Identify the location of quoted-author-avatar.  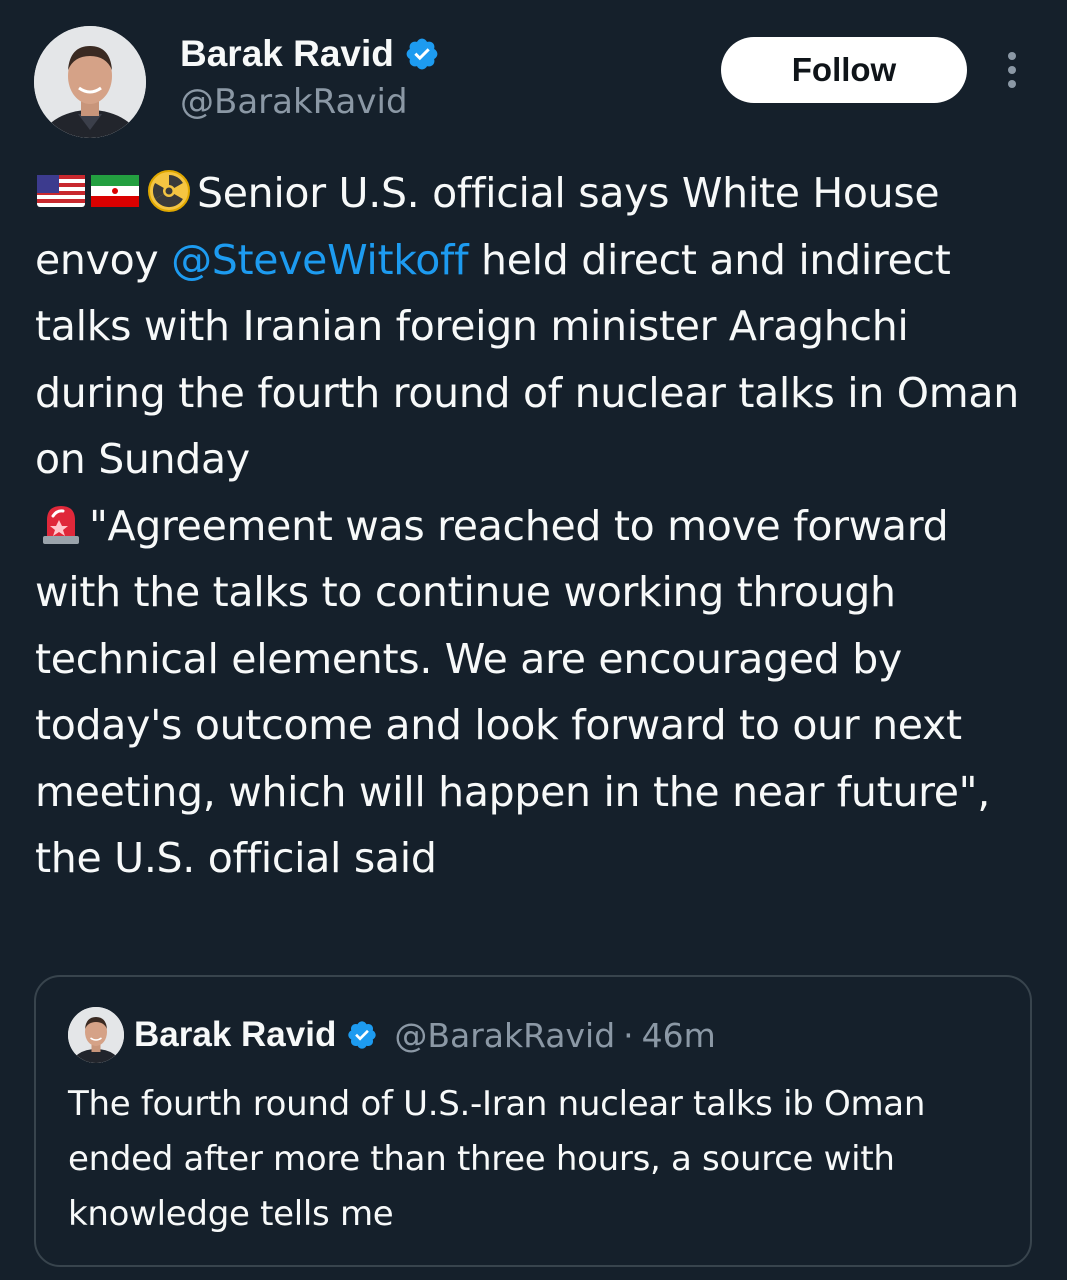
(96, 1035).